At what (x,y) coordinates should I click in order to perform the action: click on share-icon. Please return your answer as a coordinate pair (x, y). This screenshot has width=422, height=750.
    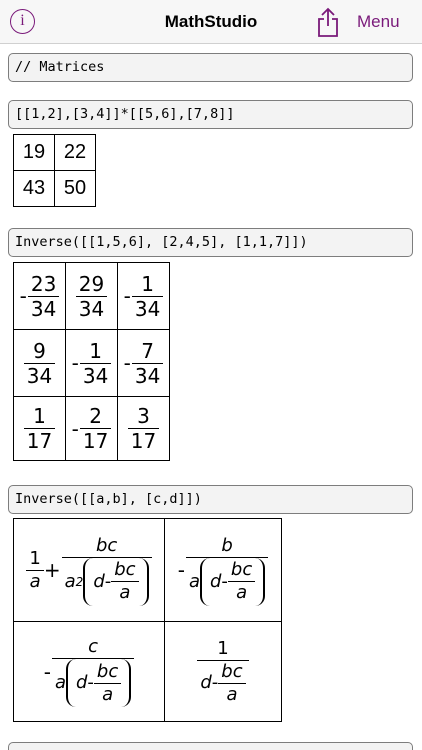
    Looking at the image, I should click on (328, 22).